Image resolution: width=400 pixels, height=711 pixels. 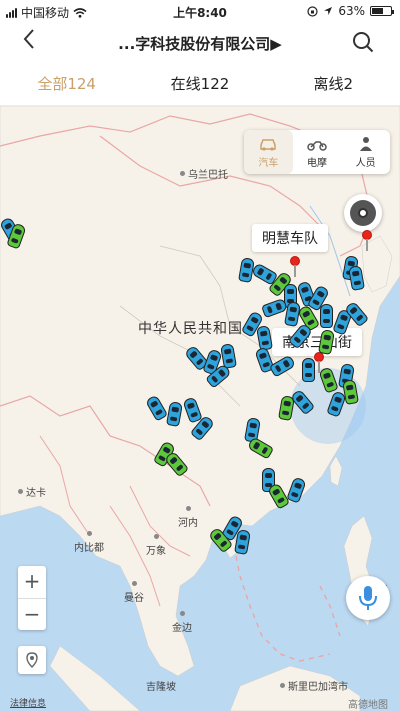 I want to click on search-icon, so click(x=363, y=42).